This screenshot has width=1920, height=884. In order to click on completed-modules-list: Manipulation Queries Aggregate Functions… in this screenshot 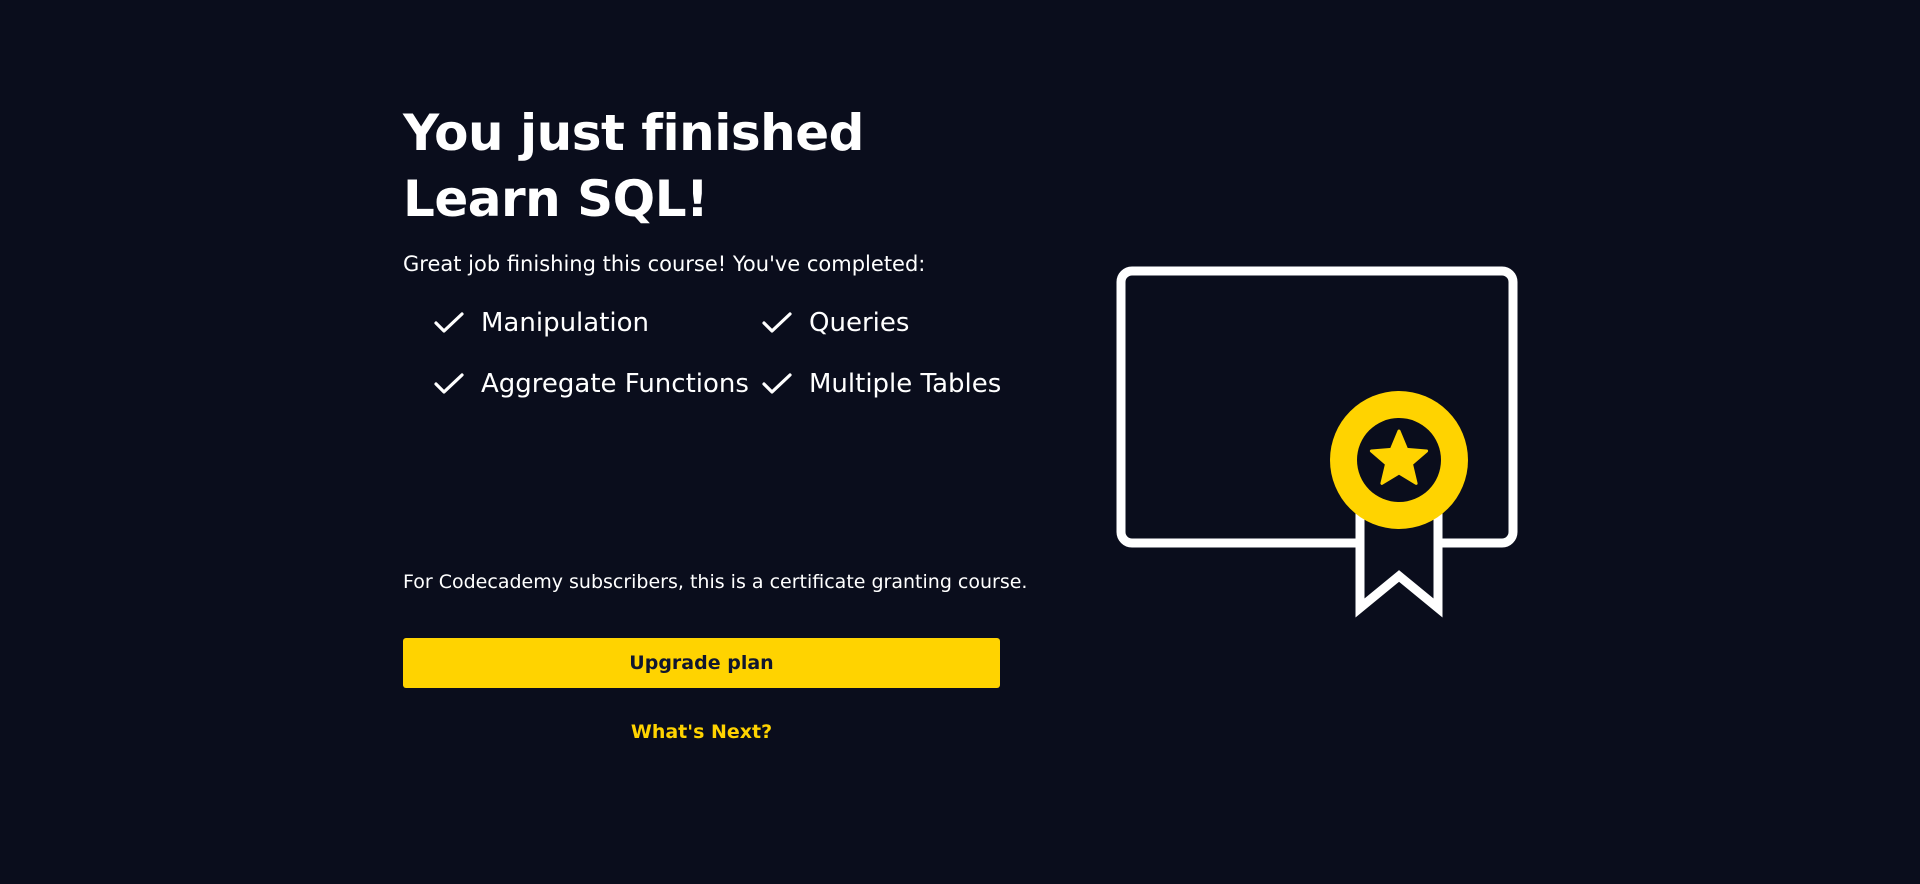, I will do `click(717, 353)`.